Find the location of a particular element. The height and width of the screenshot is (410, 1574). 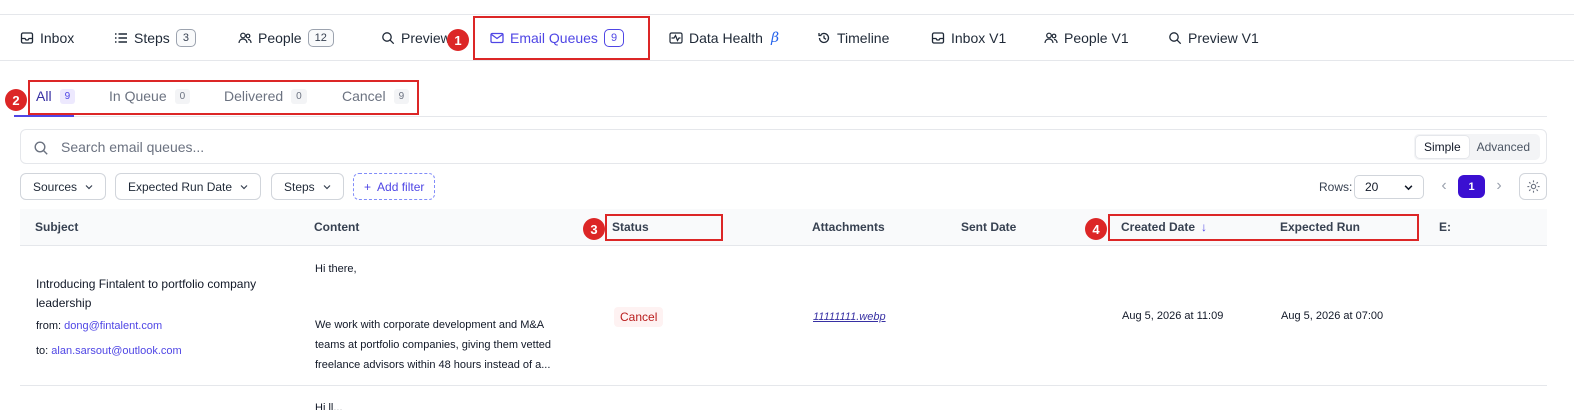

subtab-delivered-count: 0 is located at coordinates (299, 96).